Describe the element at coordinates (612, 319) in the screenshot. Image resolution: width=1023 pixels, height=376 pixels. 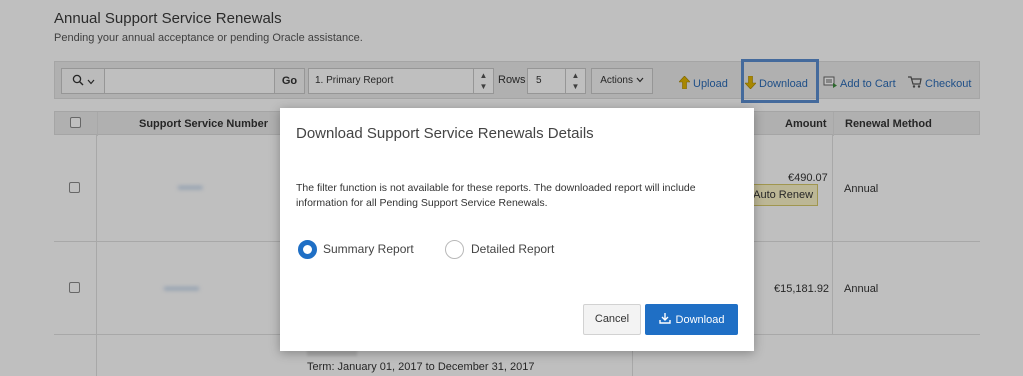
I see `cancel-button: Cancel` at that location.